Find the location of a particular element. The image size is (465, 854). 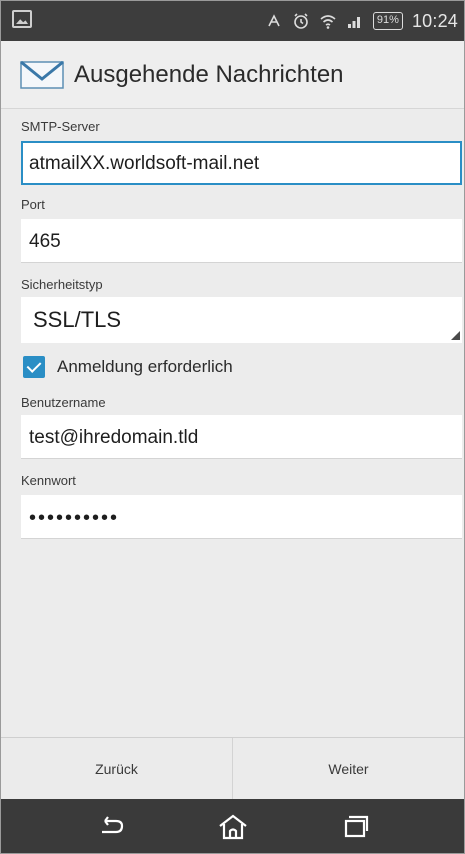

nfc-icon is located at coordinates (274, 21).